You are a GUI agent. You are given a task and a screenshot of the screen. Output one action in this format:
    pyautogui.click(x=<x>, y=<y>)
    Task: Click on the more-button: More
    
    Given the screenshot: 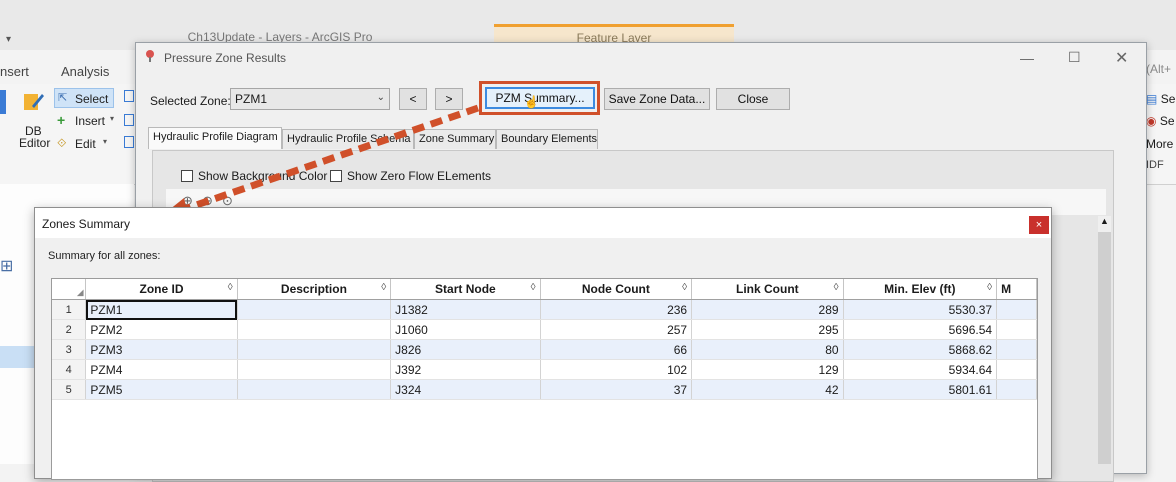 What is the action you would take?
    pyautogui.click(x=1159, y=144)
    